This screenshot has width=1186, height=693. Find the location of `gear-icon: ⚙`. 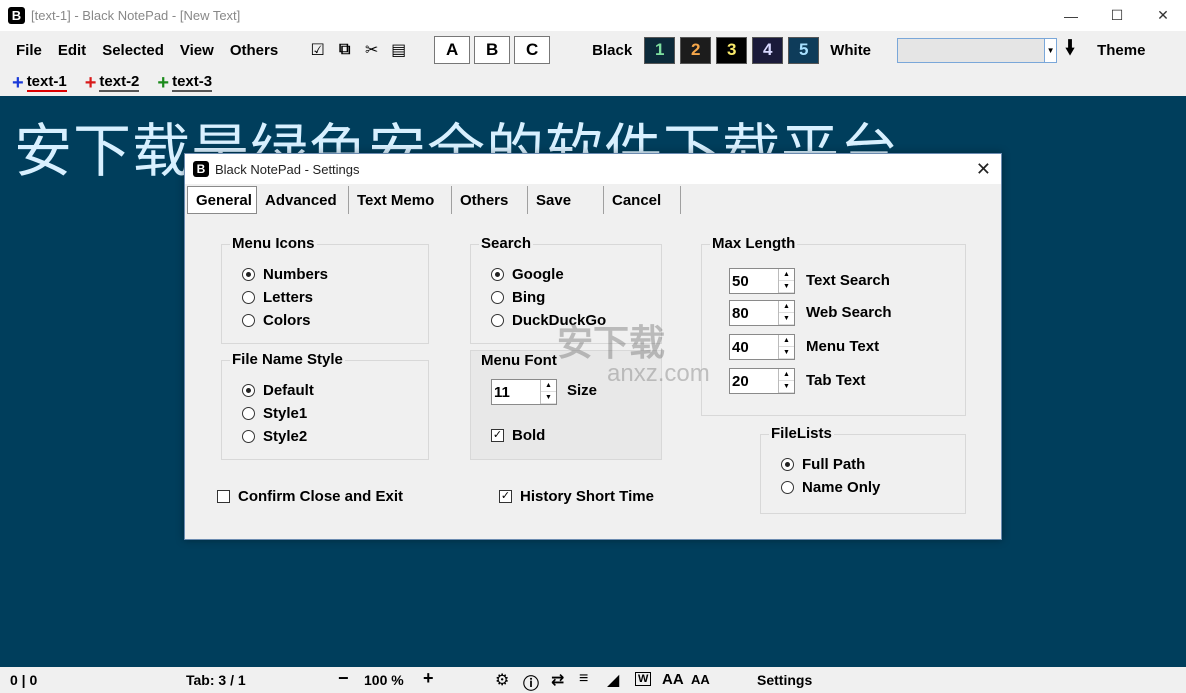

gear-icon: ⚙ is located at coordinates (502, 680).